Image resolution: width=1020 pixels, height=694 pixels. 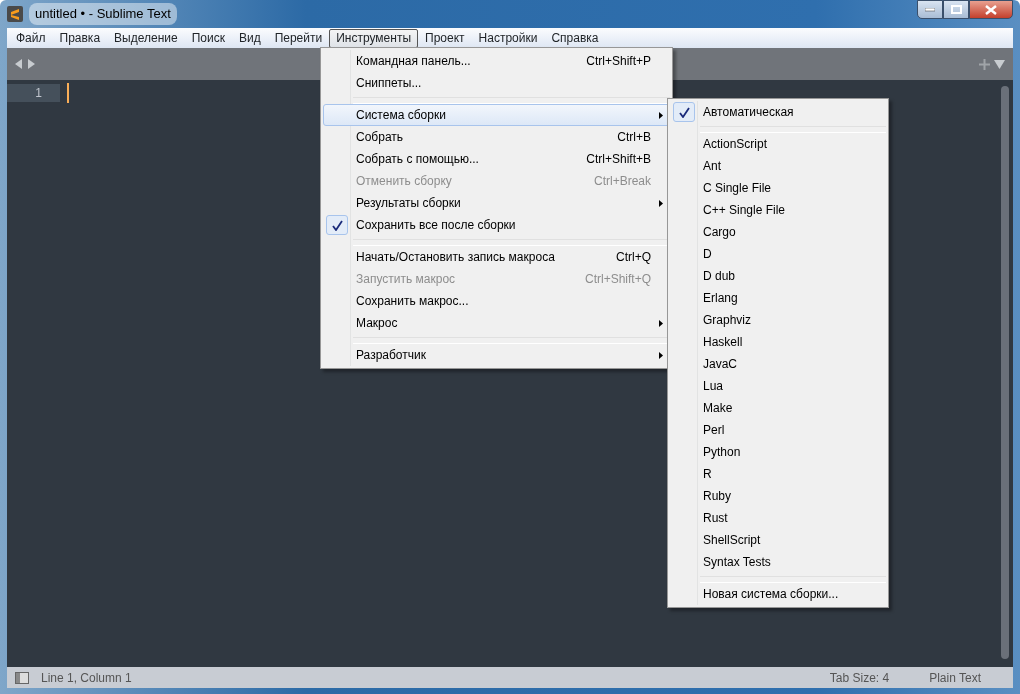 What do you see at coordinates (955, 677) in the screenshot?
I see `syntax-mode: Plain Text` at bounding box center [955, 677].